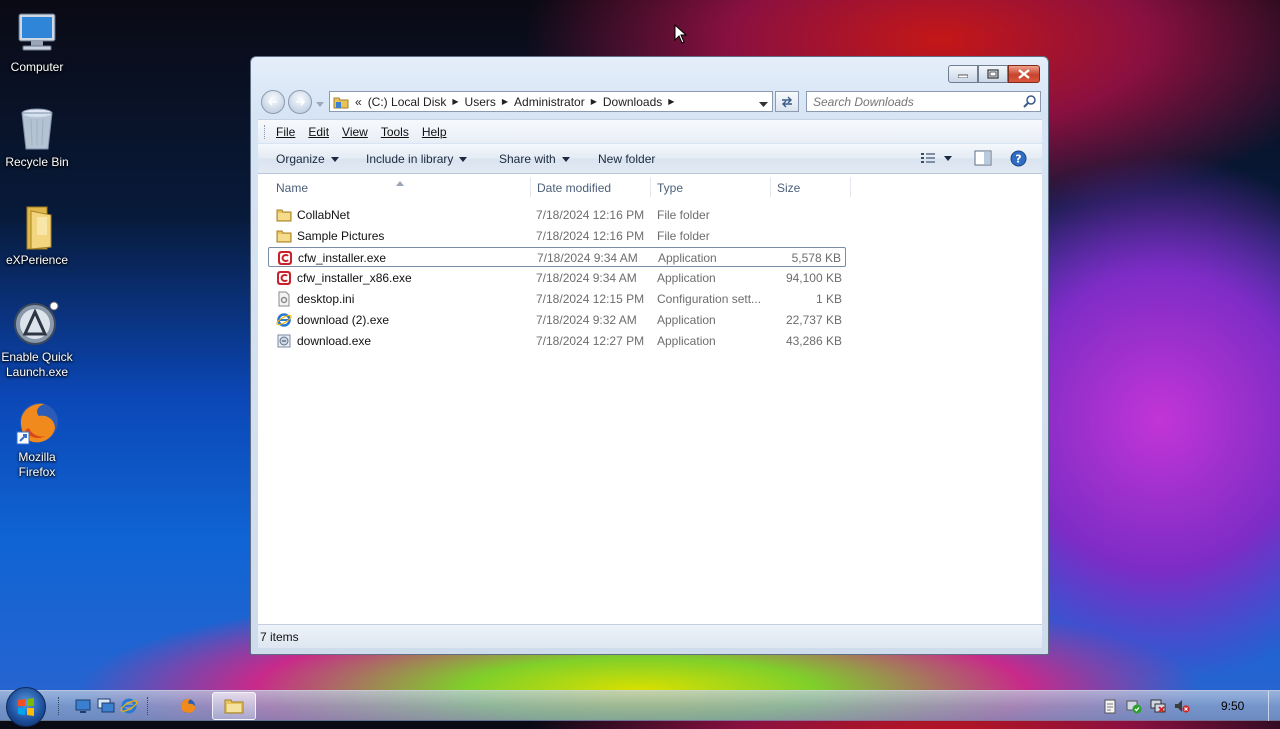 The image size is (1280, 729). I want to click on desktop-icon-enable-quick-launch: Enable Quick Launch.exe, so click(37, 340).